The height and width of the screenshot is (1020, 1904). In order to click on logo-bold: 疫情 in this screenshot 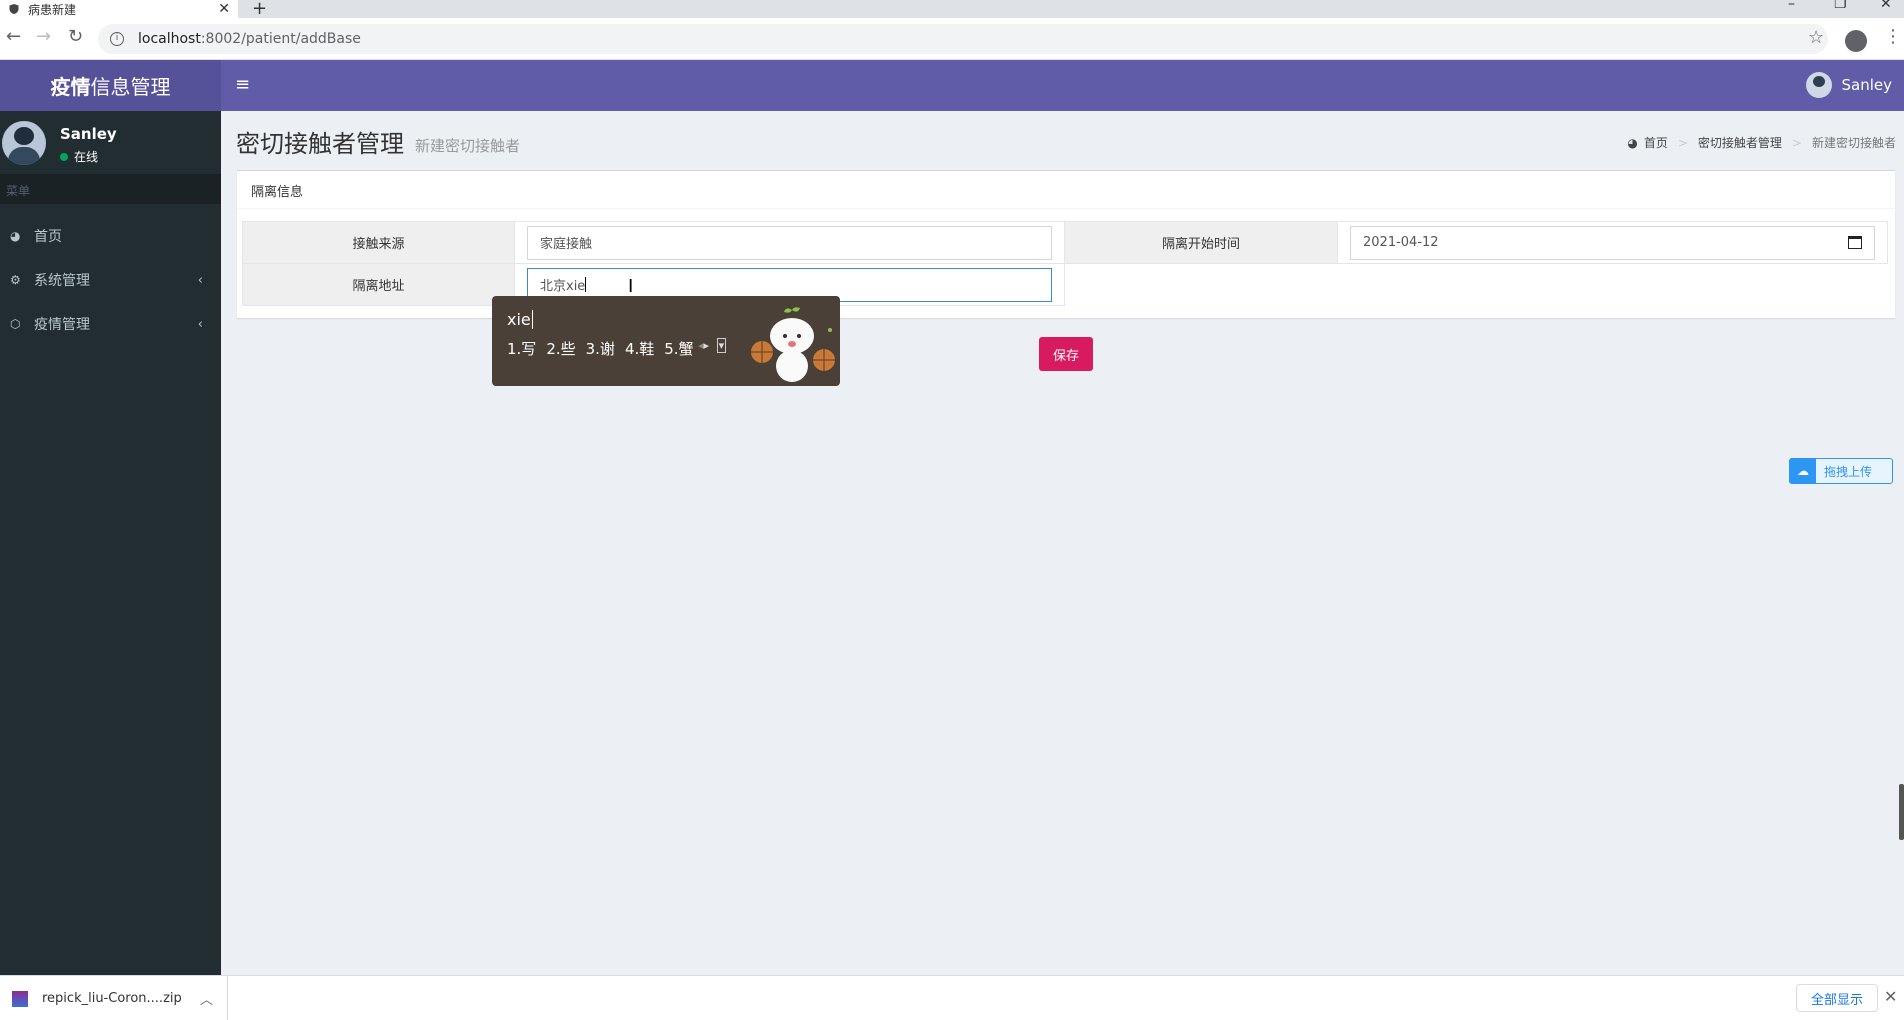, I will do `click(70, 87)`.